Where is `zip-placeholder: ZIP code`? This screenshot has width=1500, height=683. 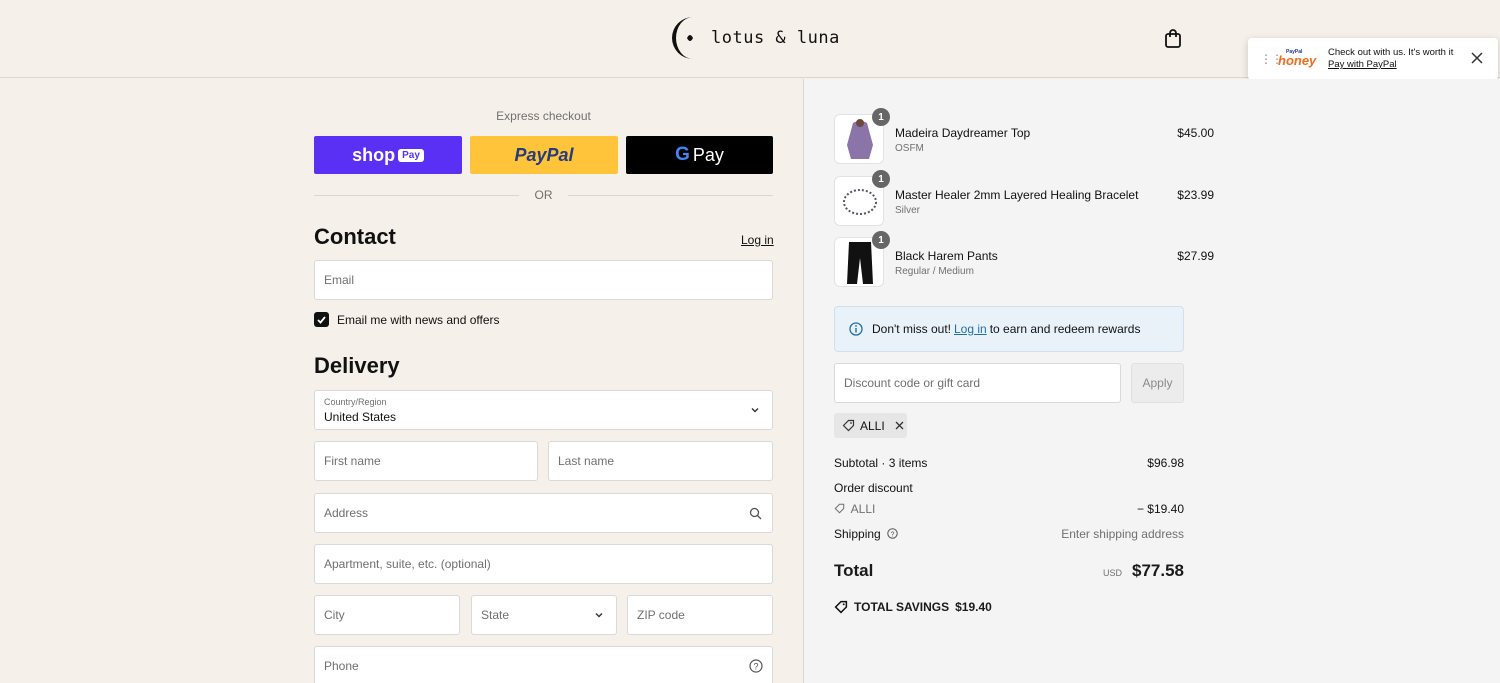
zip-placeholder: ZIP code is located at coordinates (661, 615).